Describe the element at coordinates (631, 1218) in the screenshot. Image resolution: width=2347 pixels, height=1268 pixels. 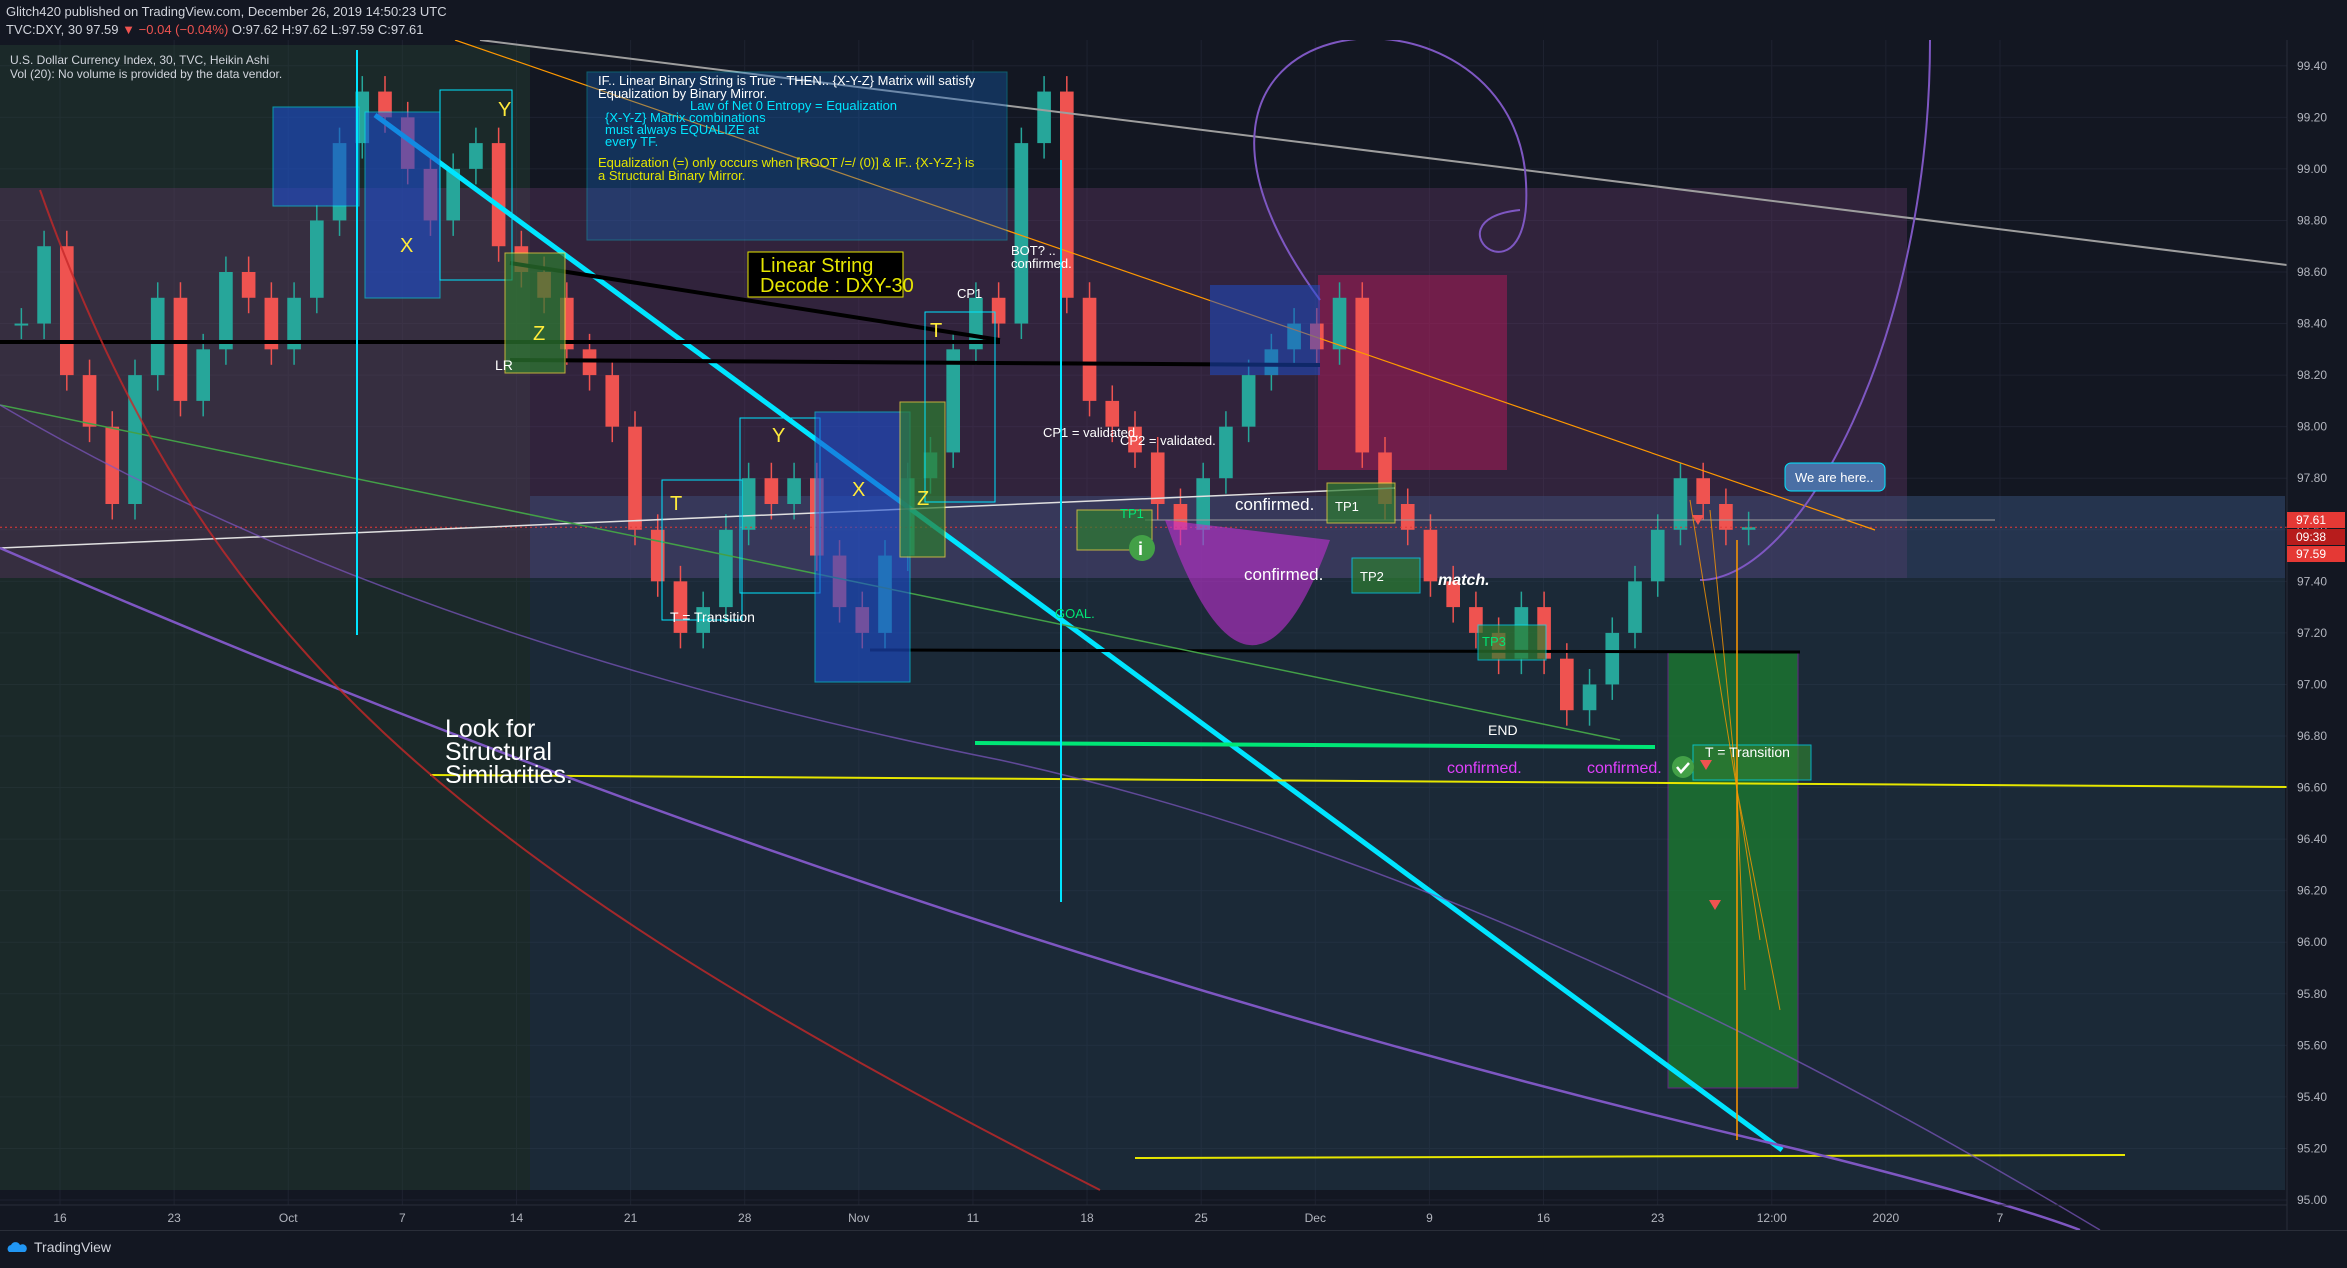
I see `x-tick-label: 21` at that location.